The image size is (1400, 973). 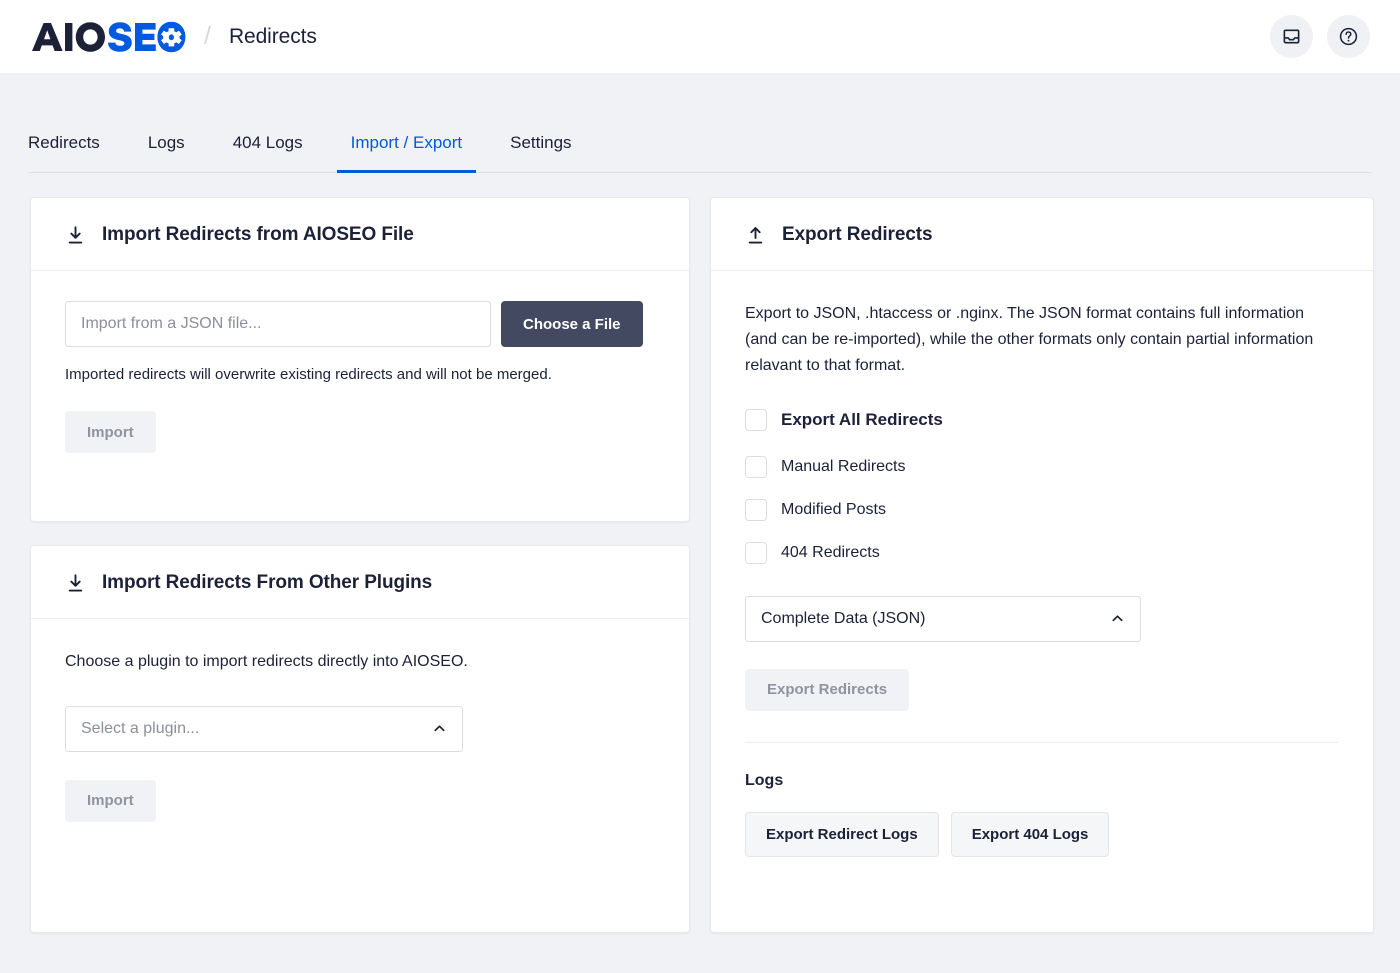 What do you see at coordinates (833, 509) in the screenshot?
I see `checkbox-label: Modified Posts` at bounding box center [833, 509].